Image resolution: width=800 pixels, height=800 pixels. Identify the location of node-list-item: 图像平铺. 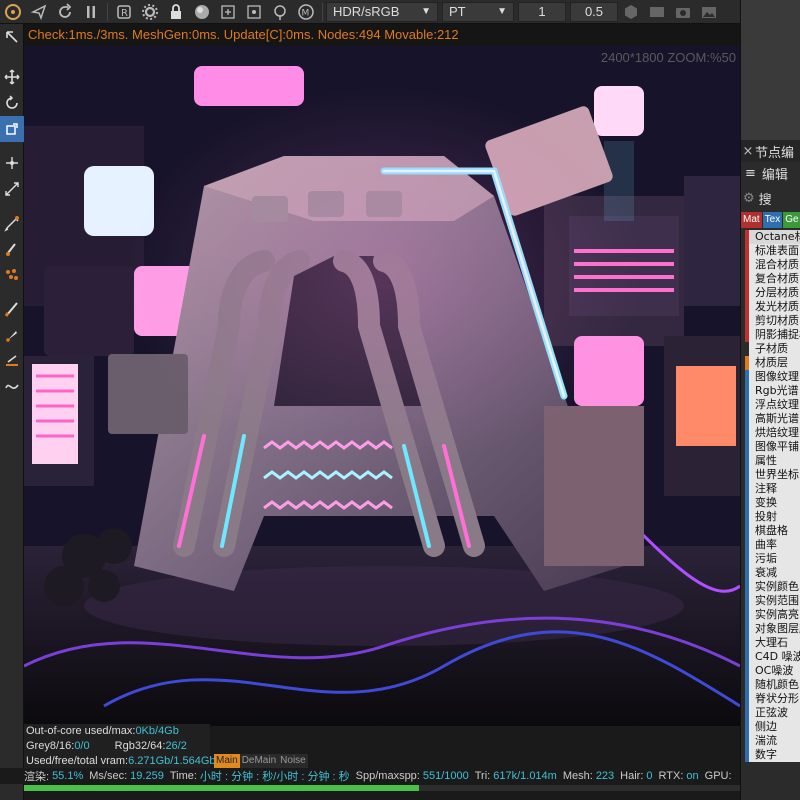
(772, 447).